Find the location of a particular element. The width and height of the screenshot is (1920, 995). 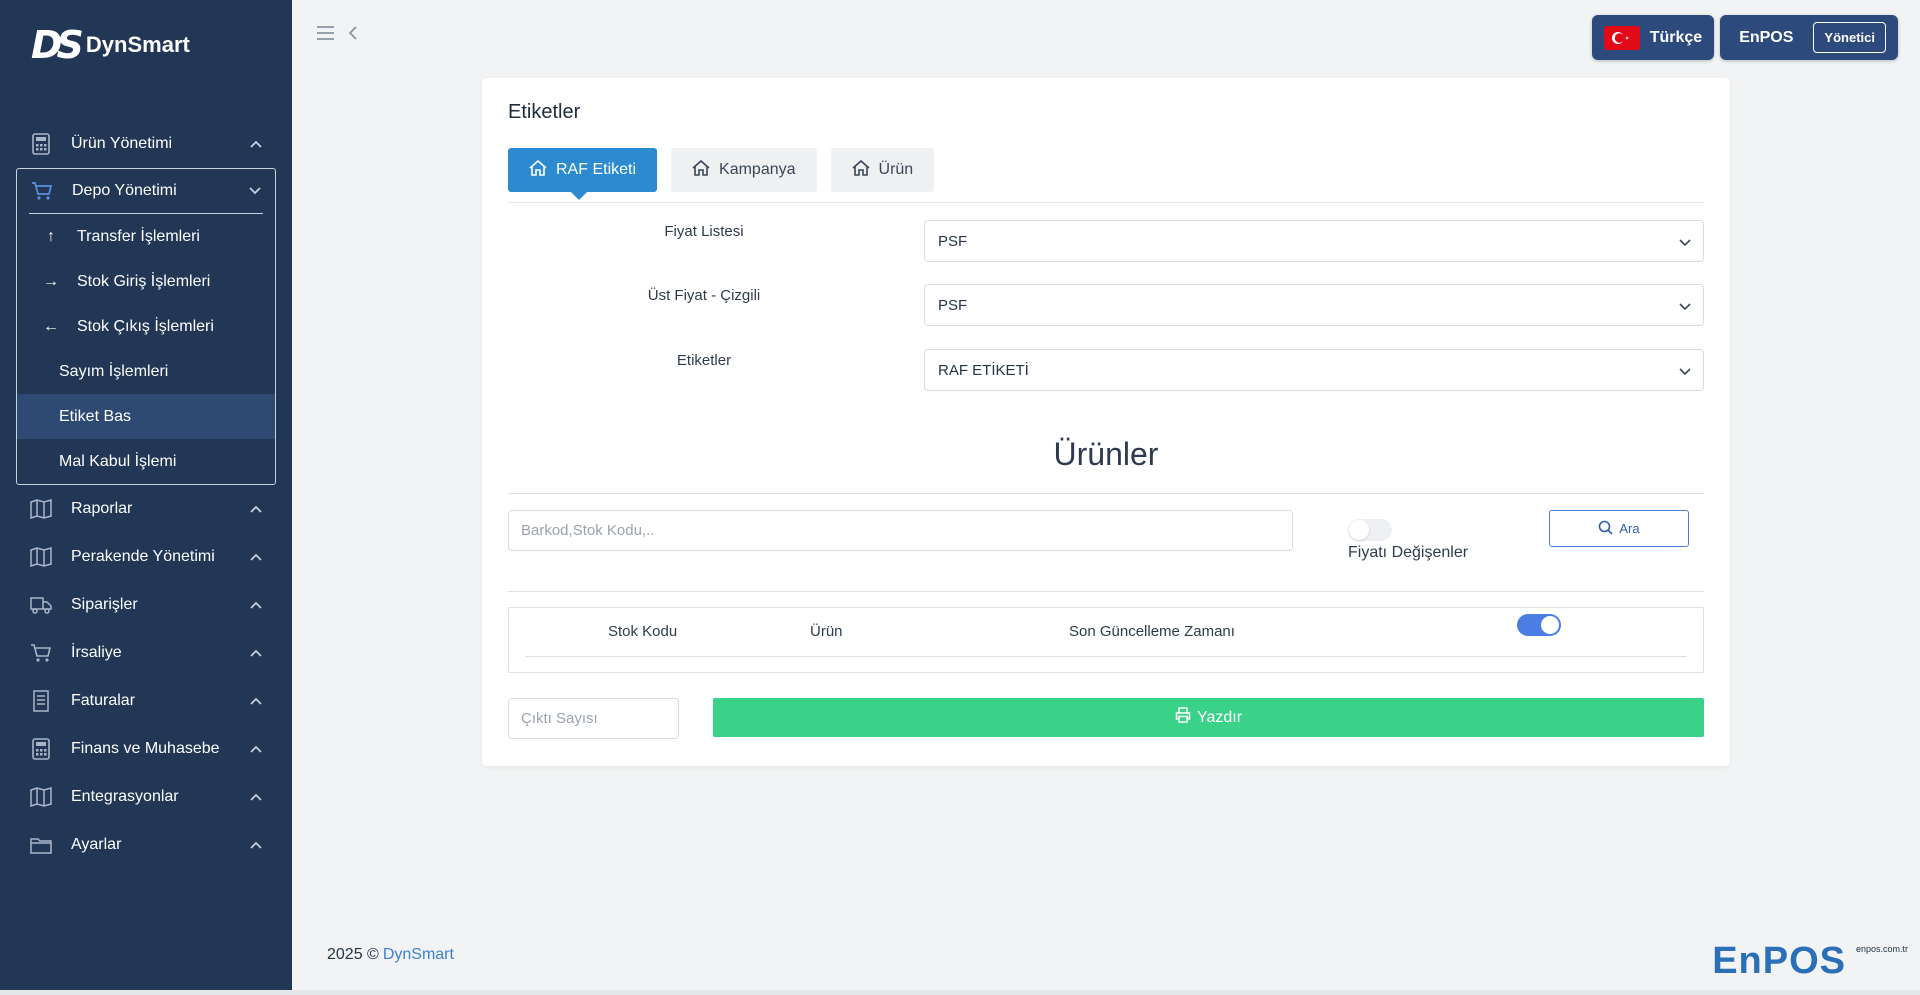

sidebar-subitem-sayim: Sayım İşlemleri is located at coordinates (146, 371).